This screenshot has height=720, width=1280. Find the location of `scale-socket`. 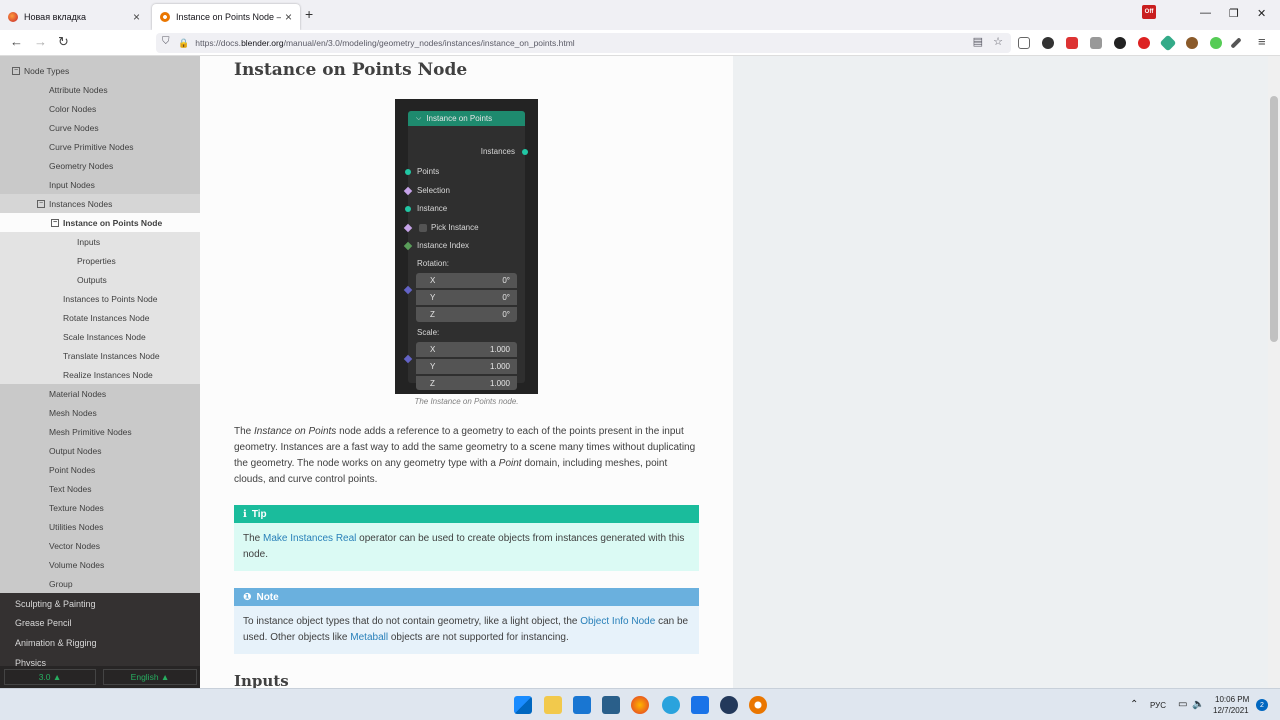

scale-socket is located at coordinates (408, 359).